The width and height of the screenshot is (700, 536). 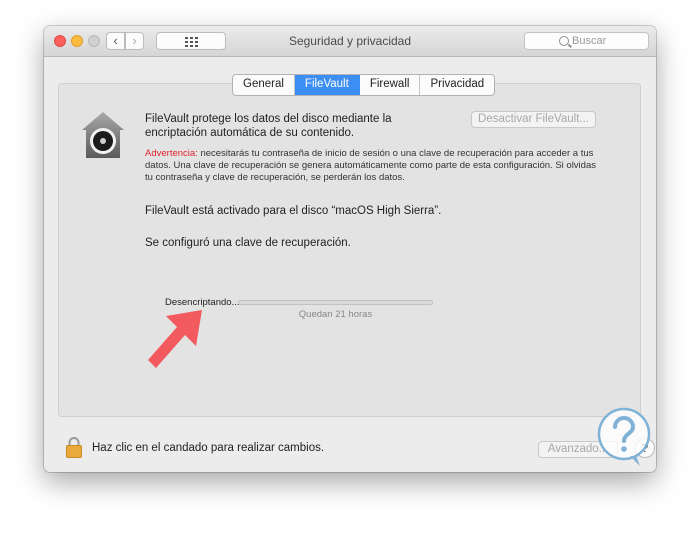 What do you see at coordinates (457, 85) in the screenshot?
I see `tab-privacidad: Privacidad` at bounding box center [457, 85].